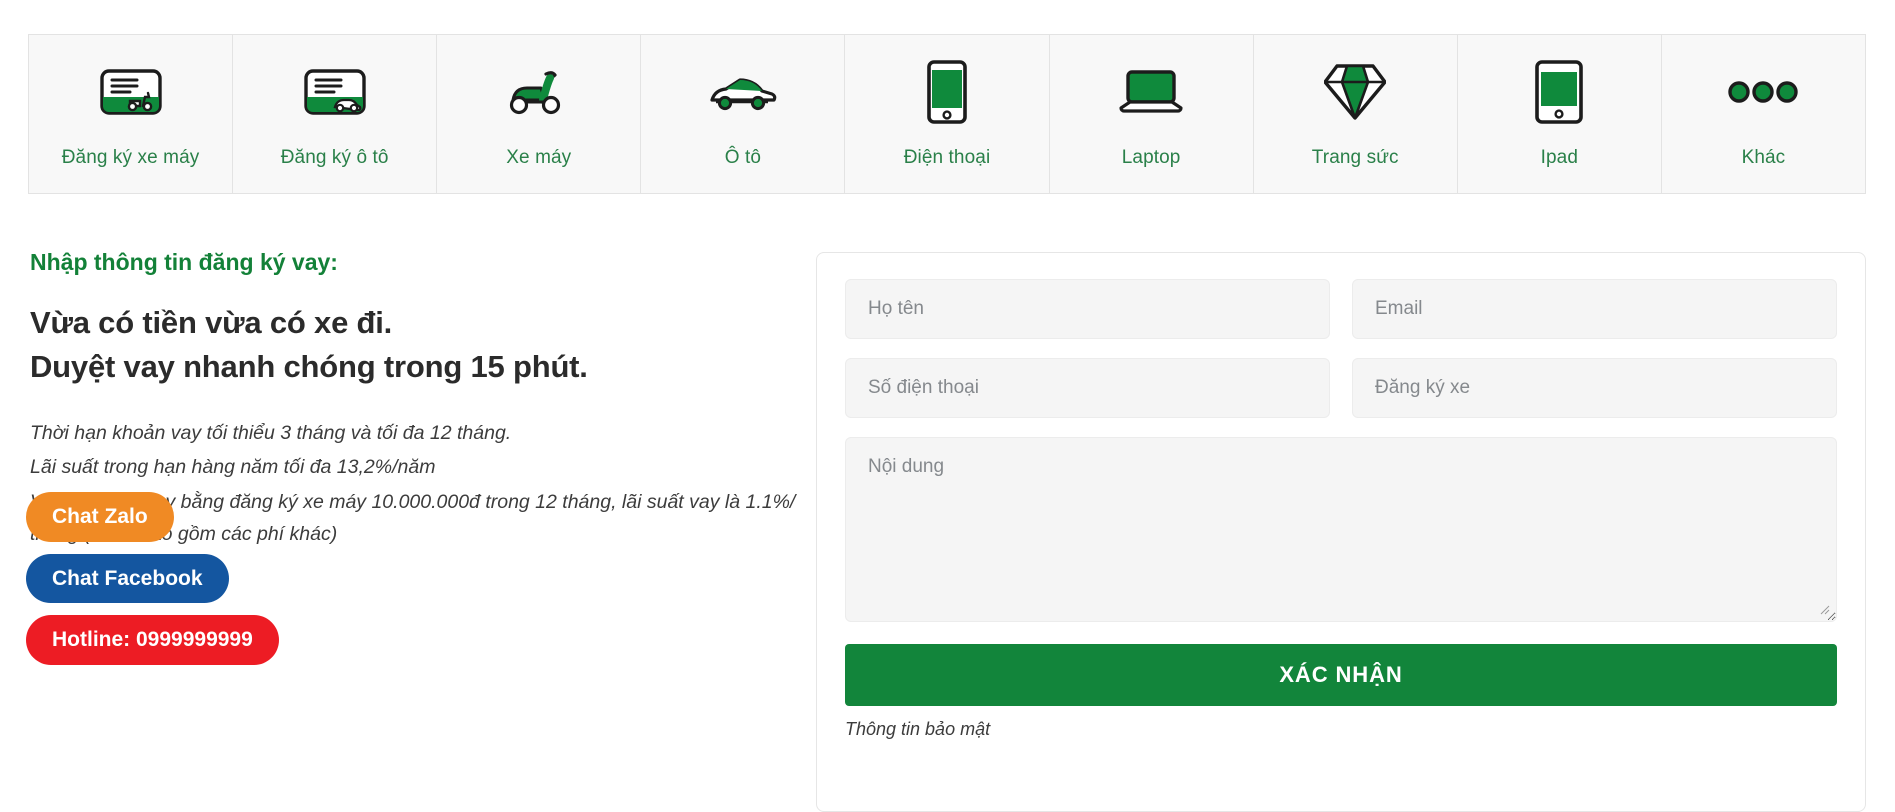 The width and height of the screenshot is (1895, 812). What do you see at coordinates (184, 262) in the screenshot?
I see `section-eyebrow: Nhập thông tin đăng ký vay:` at bounding box center [184, 262].